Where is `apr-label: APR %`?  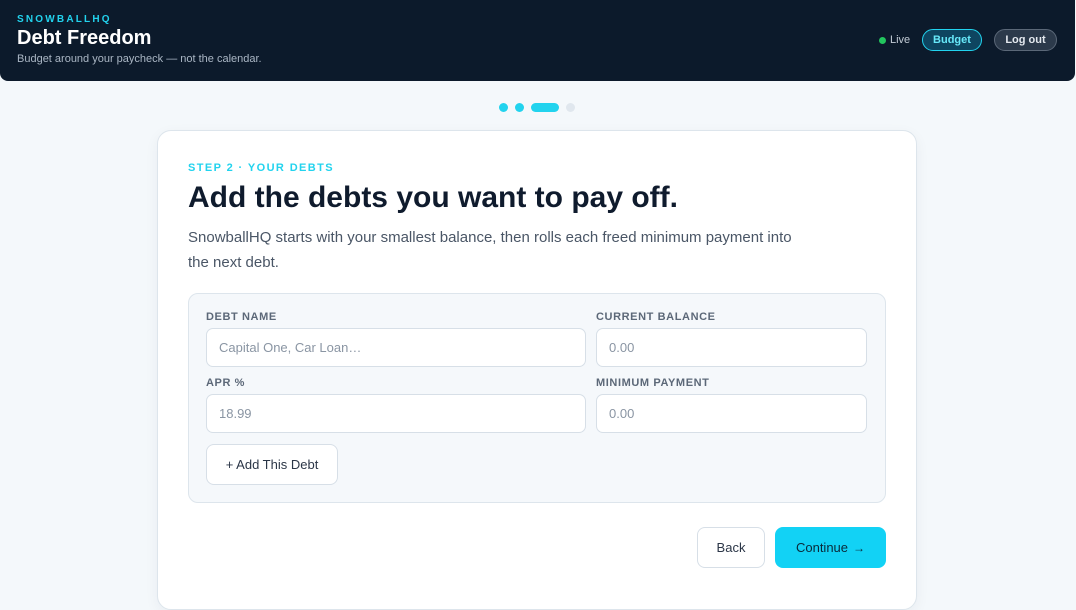
apr-label: APR % is located at coordinates (226, 383).